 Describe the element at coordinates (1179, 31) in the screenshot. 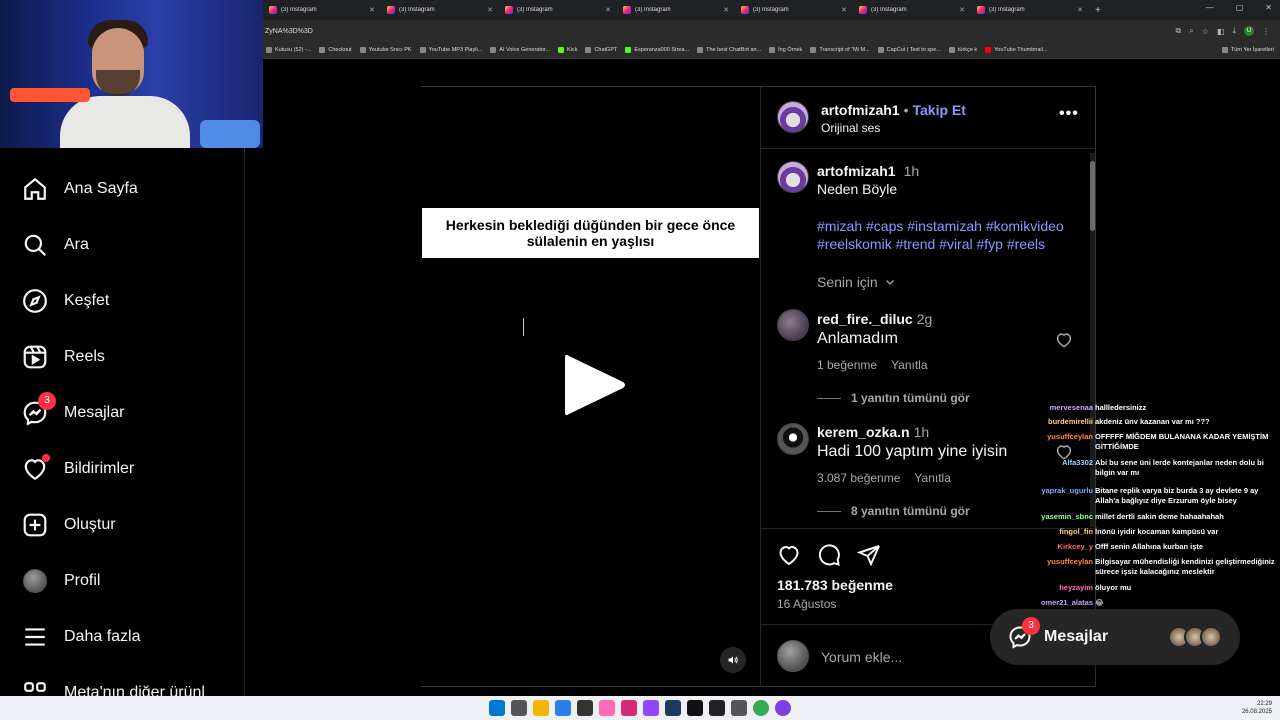

I see `install-icon: ⧉` at that location.